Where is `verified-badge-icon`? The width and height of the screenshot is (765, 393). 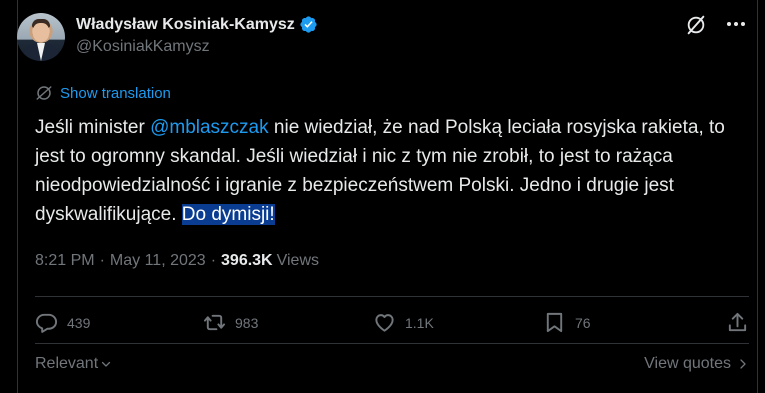
verified-badge-icon is located at coordinates (308, 24).